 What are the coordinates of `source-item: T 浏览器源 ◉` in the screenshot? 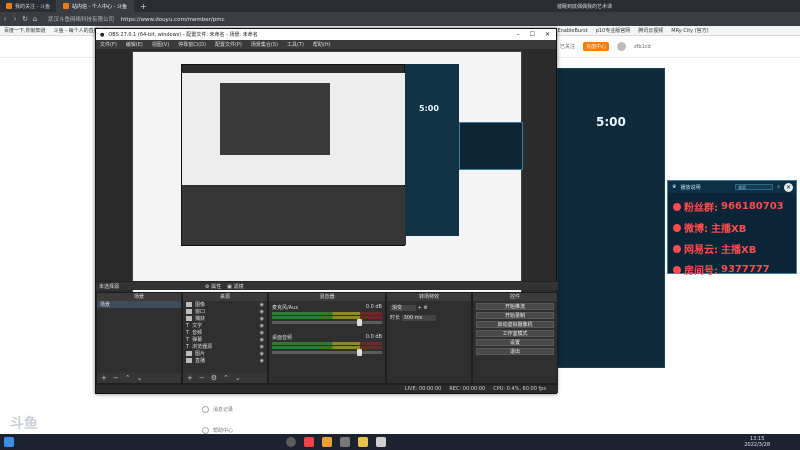 It's located at (225, 347).